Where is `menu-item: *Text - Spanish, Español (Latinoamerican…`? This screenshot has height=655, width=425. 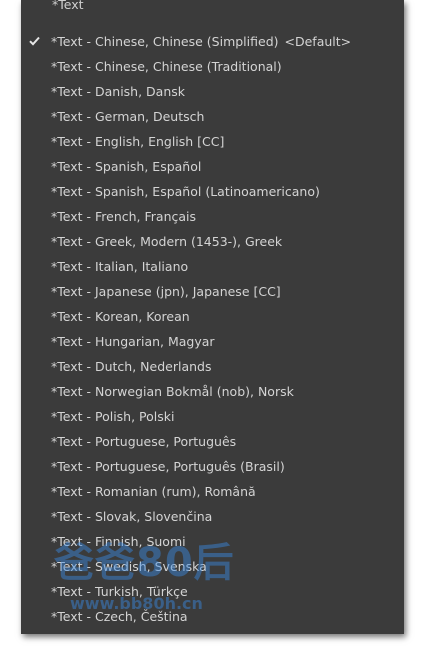 menu-item: *Text - Spanish, Español (Latinoamerican… is located at coordinates (212, 191).